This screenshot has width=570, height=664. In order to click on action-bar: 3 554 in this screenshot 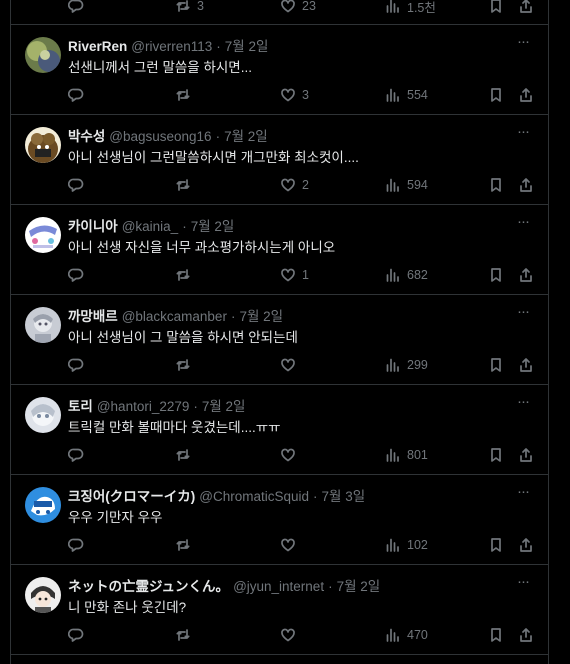, I will do `click(303, 95)`.